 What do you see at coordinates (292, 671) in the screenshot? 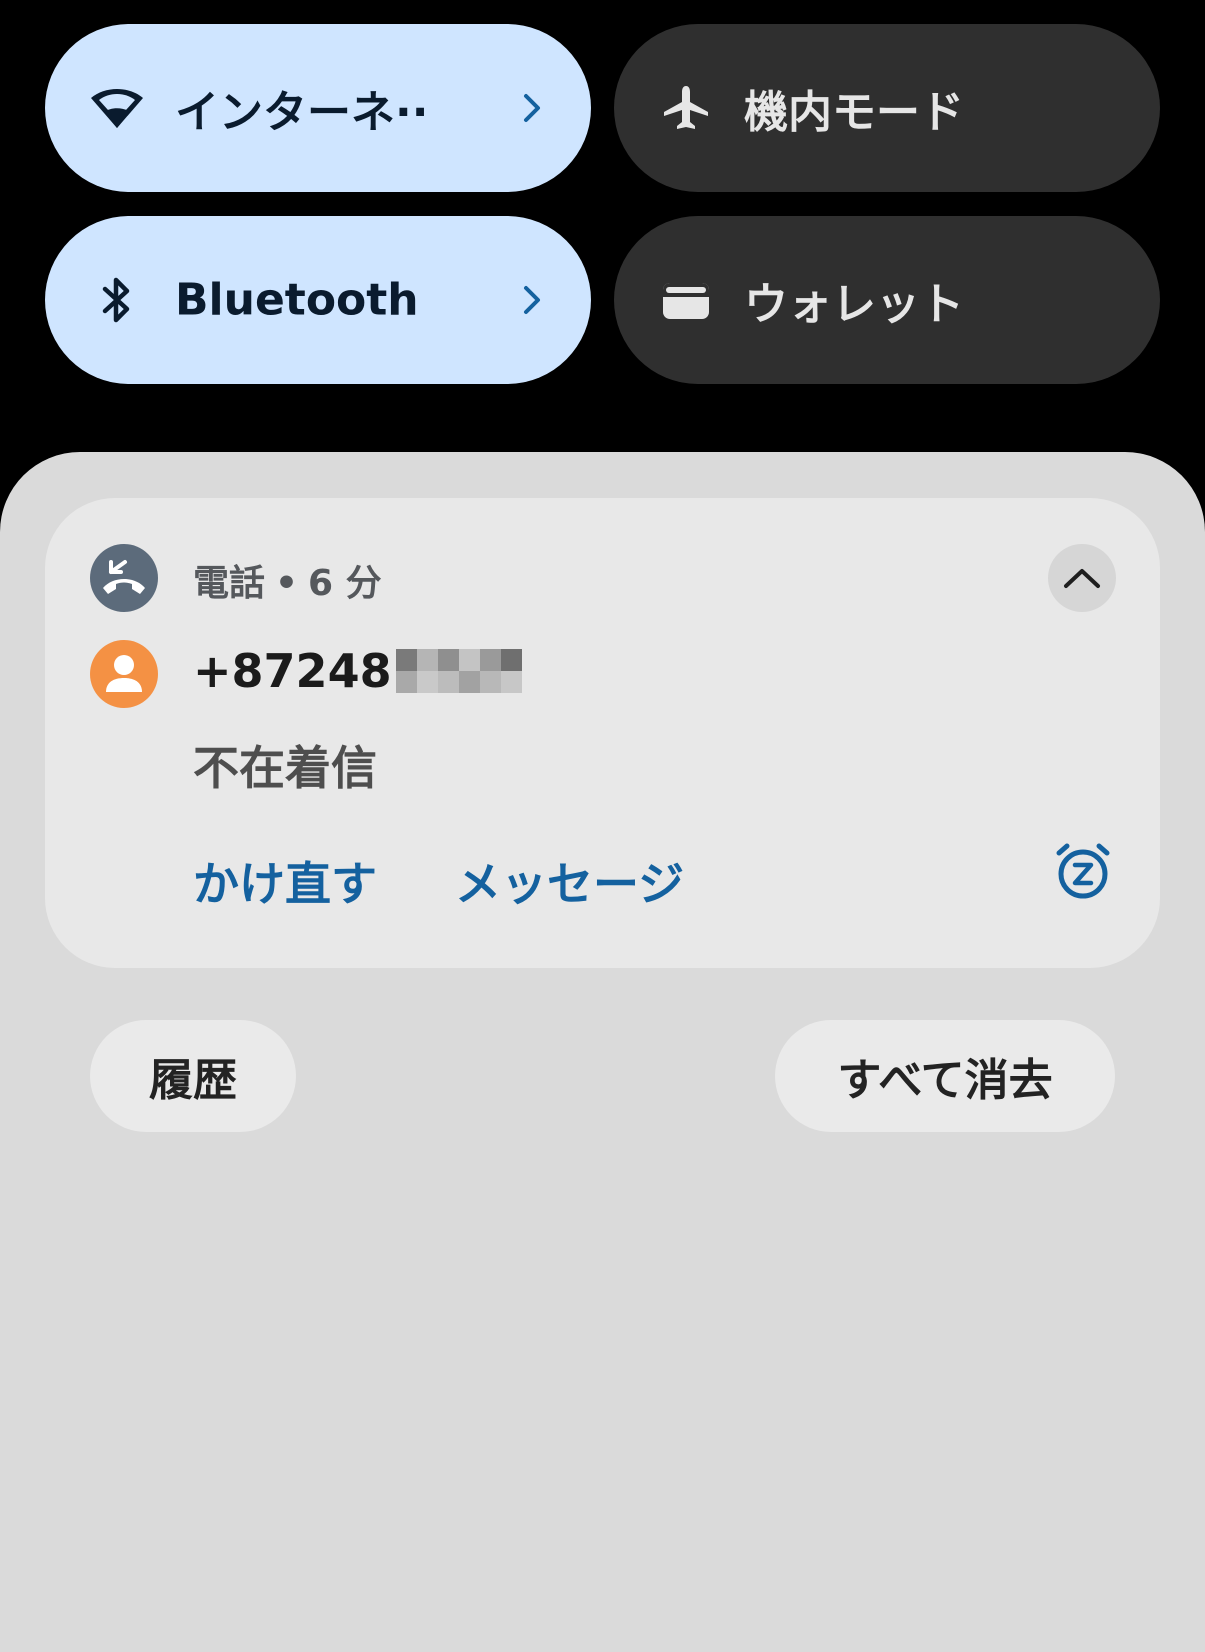
I see `caller-number-text: +87248` at bounding box center [292, 671].